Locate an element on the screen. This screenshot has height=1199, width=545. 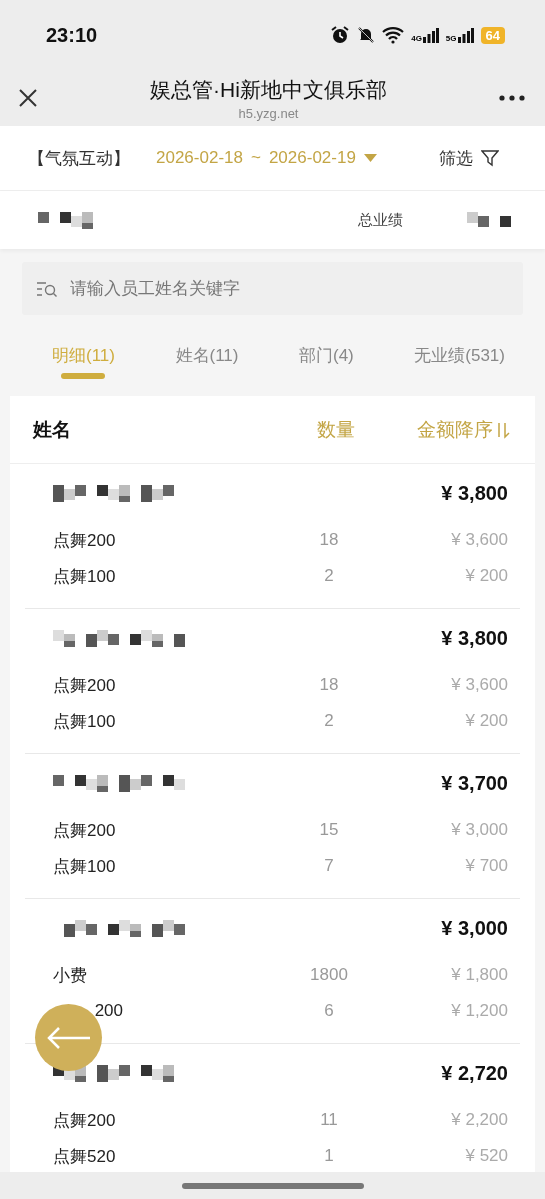
filter-icon is located at coordinates (490, 158).